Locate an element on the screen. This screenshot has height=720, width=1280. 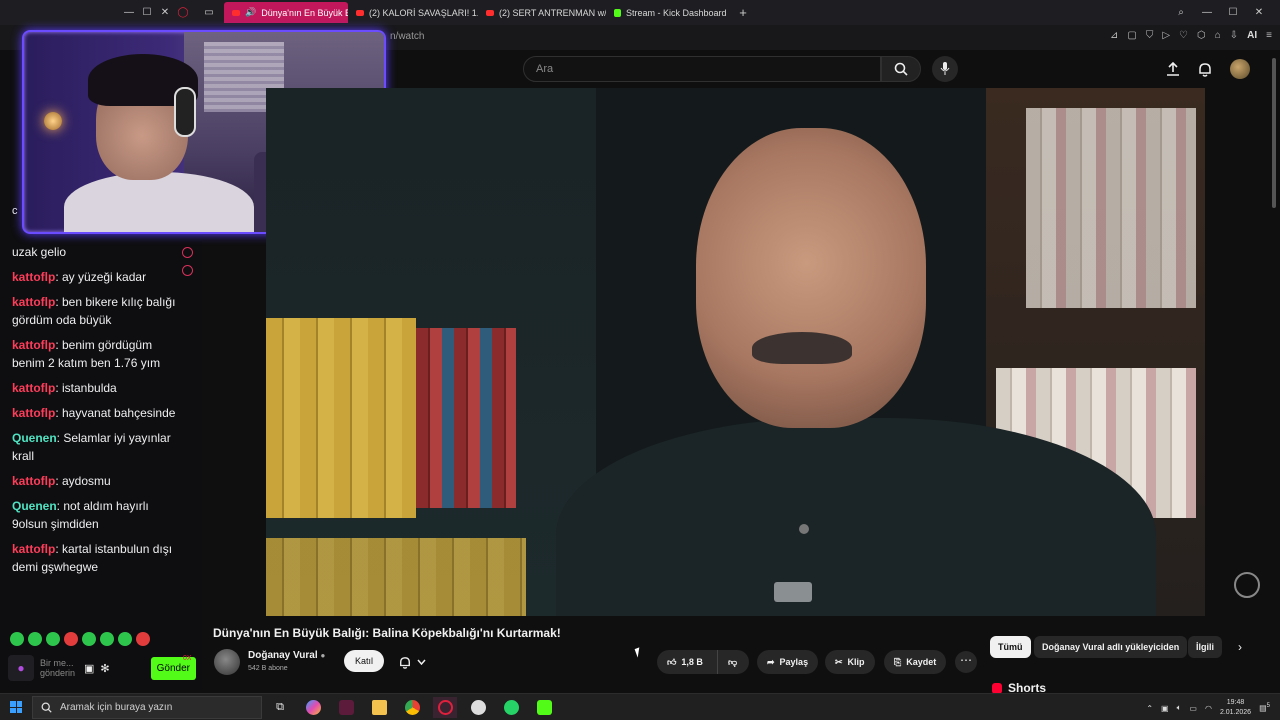
search-icon is located at coordinates (901, 69).